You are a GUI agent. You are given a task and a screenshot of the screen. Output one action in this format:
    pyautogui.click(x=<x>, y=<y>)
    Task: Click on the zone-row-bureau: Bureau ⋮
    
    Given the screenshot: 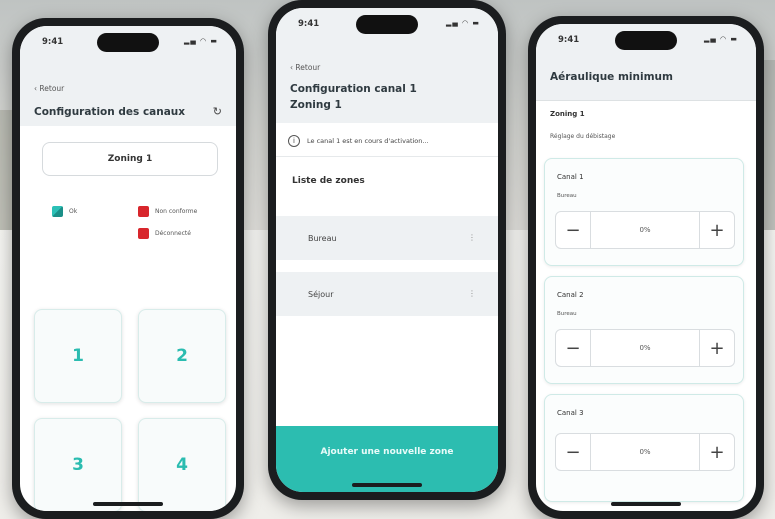 What is the action you would take?
    pyautogui.click(x=387, y=238)
    